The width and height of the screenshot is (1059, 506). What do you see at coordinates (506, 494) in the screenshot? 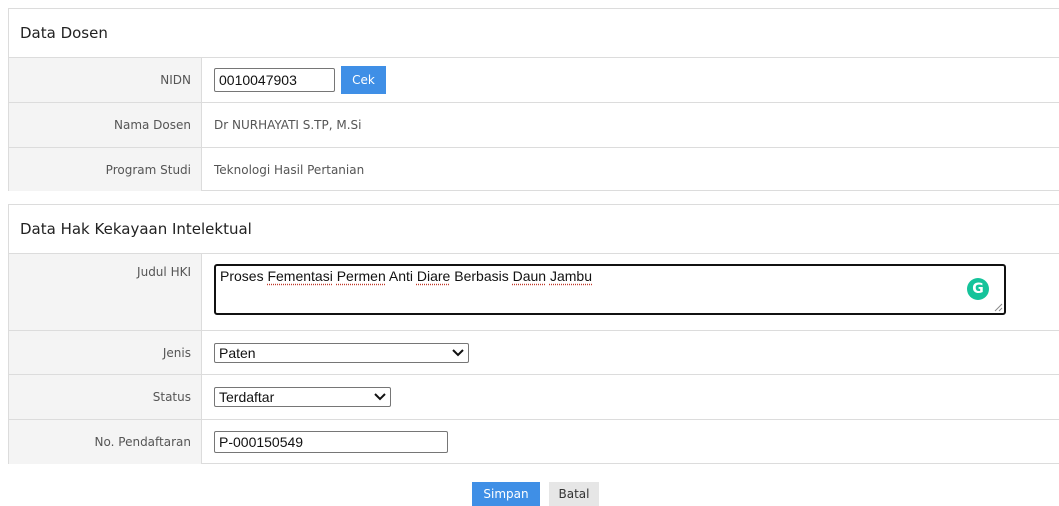
I see `simpan-button: Simpan` at bounding box center [506, 494].